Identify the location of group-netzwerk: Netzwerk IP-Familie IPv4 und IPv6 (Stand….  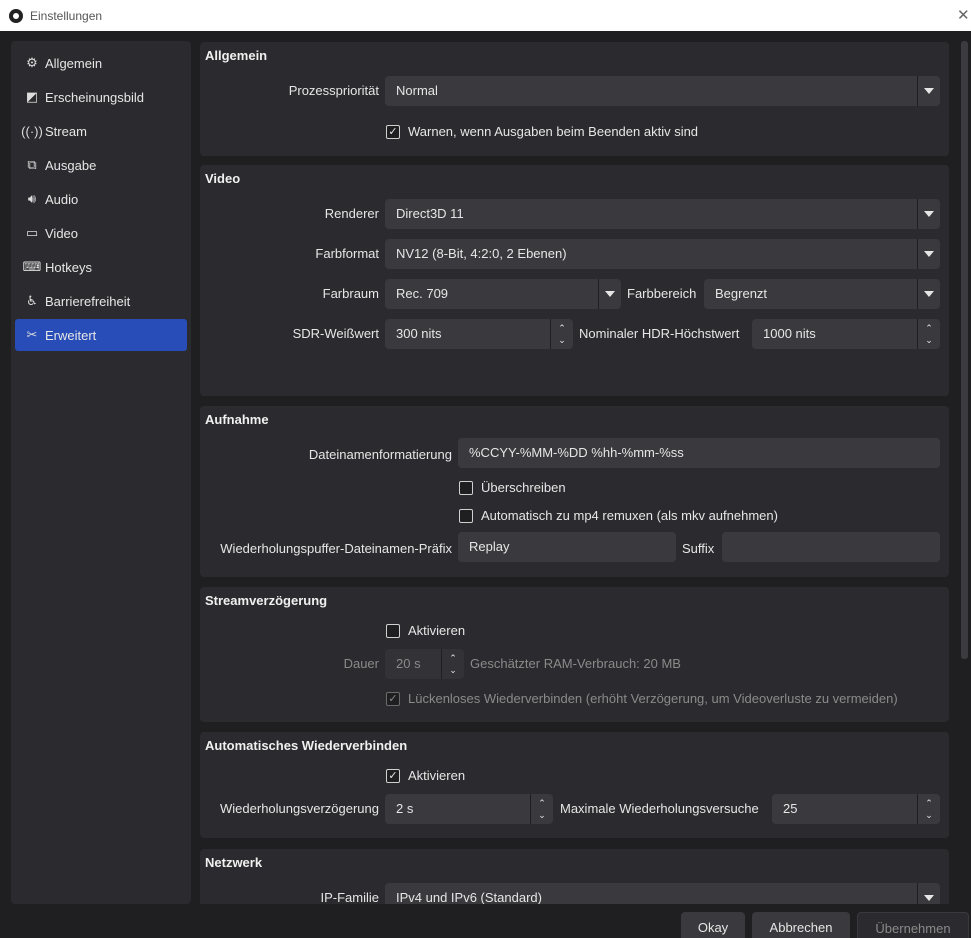
(574, 876).